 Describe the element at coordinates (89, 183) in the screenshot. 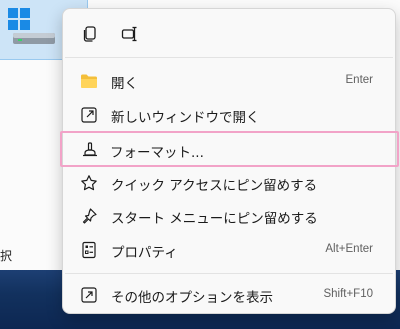

I see `star-icon` at that location.